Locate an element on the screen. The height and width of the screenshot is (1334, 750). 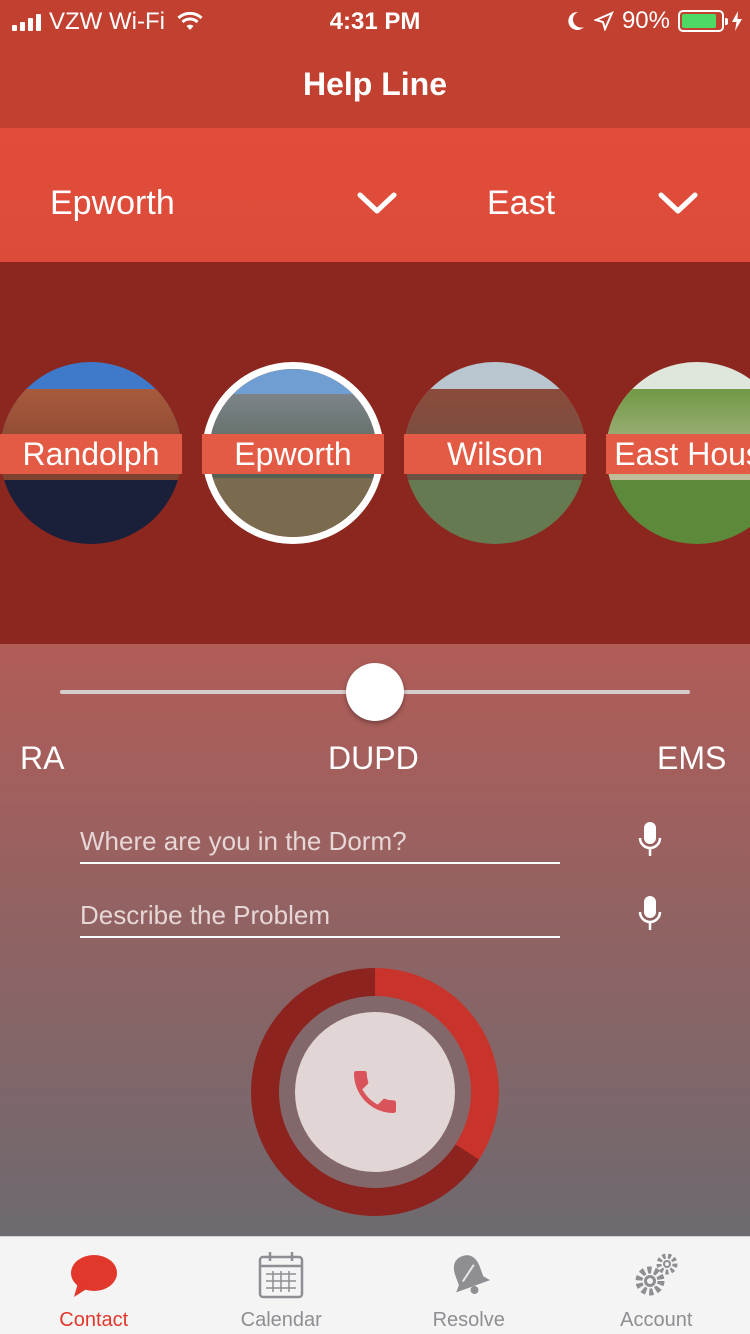
dorm-label: East House is located at coordinates (678, 454).